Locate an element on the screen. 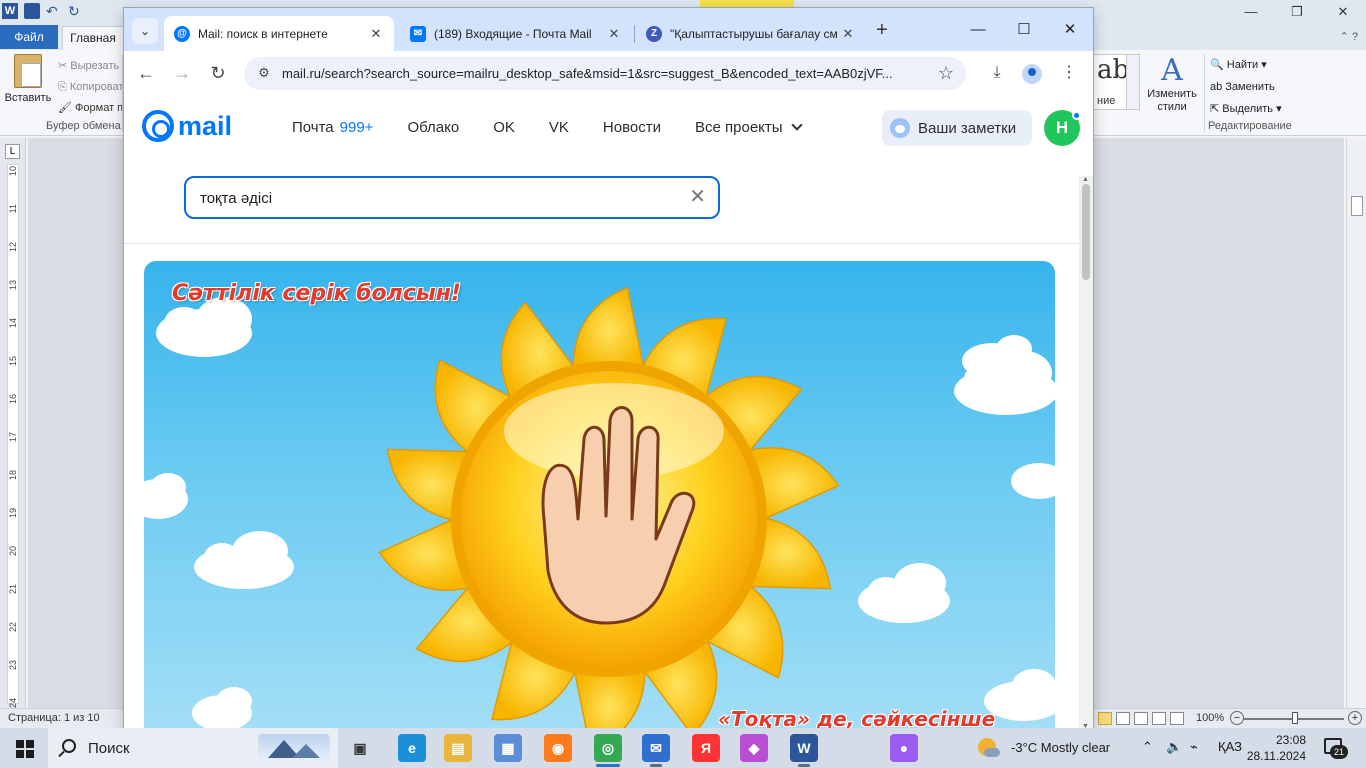 The image size is (1366, 768). scroll-up-icon: ▲ is located at coordinates (1085, 179).